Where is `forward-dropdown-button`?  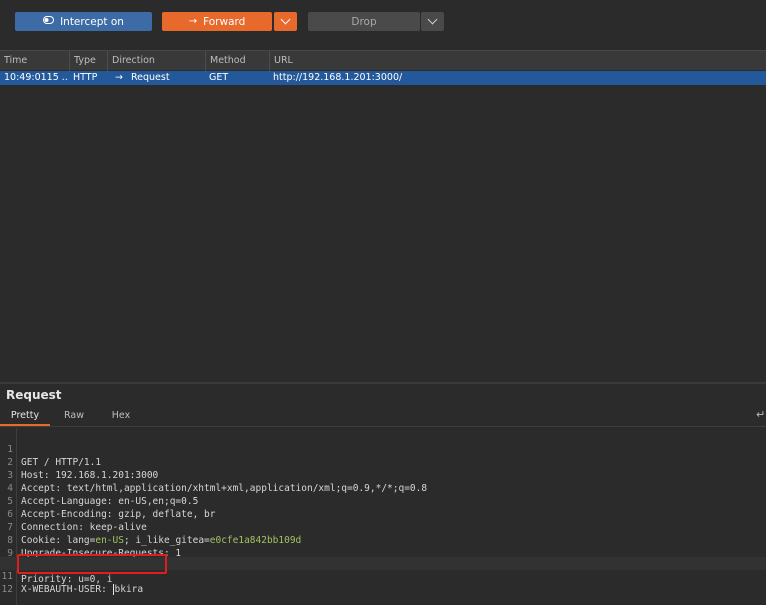
forward-dropdown-button is located at coordinates (285, 21).